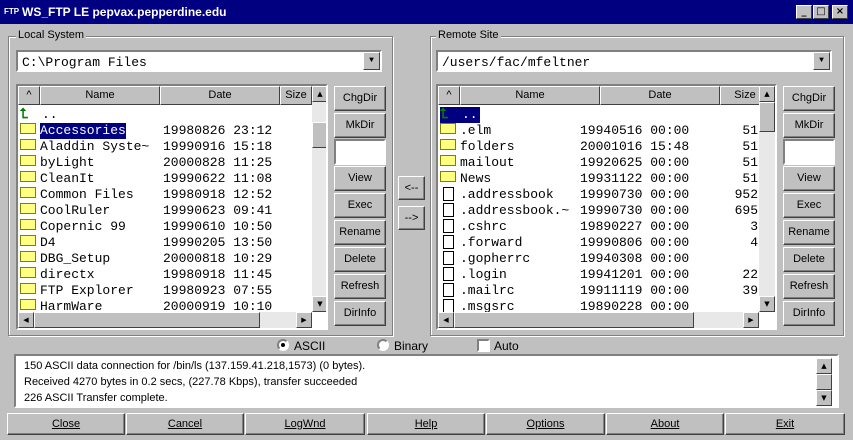 This screenshot has height=440, width=853. What do you see at coordinates (319, 199) in the screenshot?
I see `local-vertical-scrollbar: ▲ ▼` at bounding box center [319, 199].